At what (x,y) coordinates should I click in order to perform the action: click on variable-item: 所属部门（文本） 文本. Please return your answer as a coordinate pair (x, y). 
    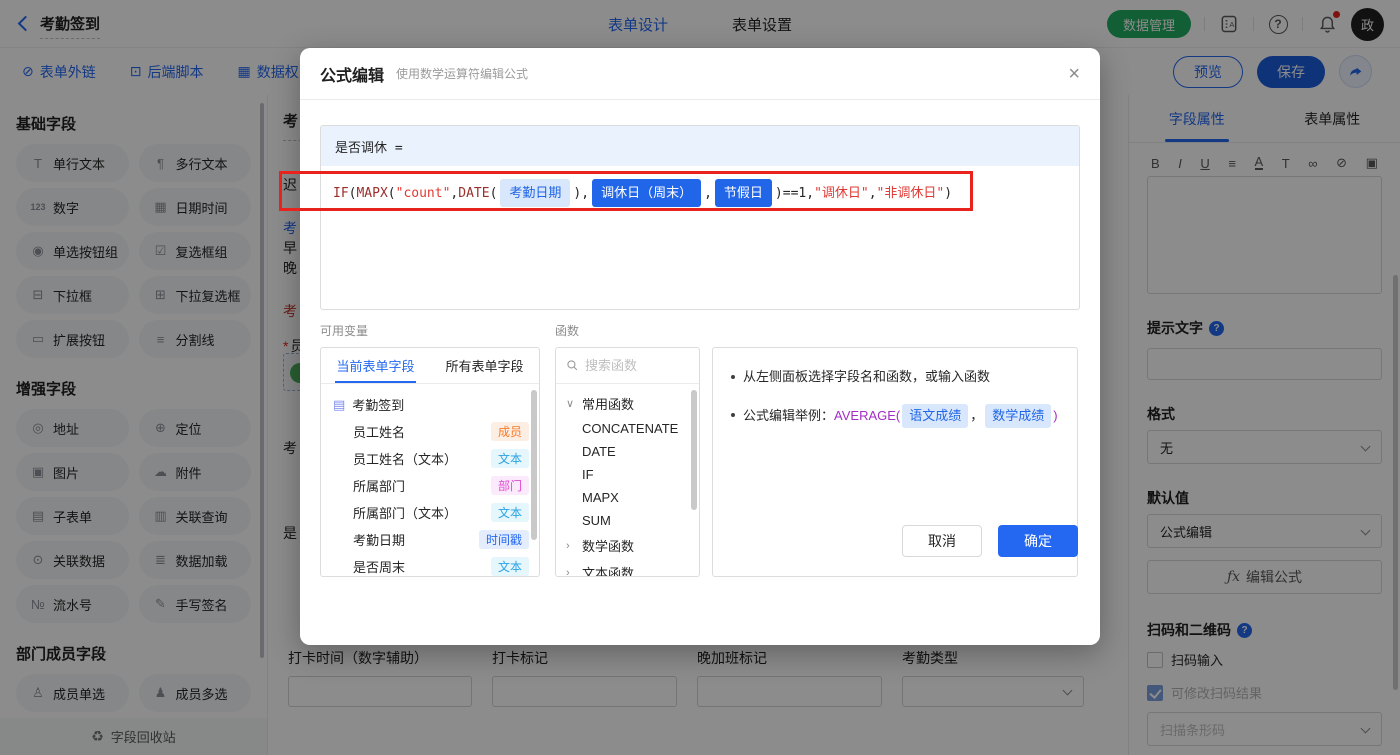
    Looking at the image, I should click on (430, 512).